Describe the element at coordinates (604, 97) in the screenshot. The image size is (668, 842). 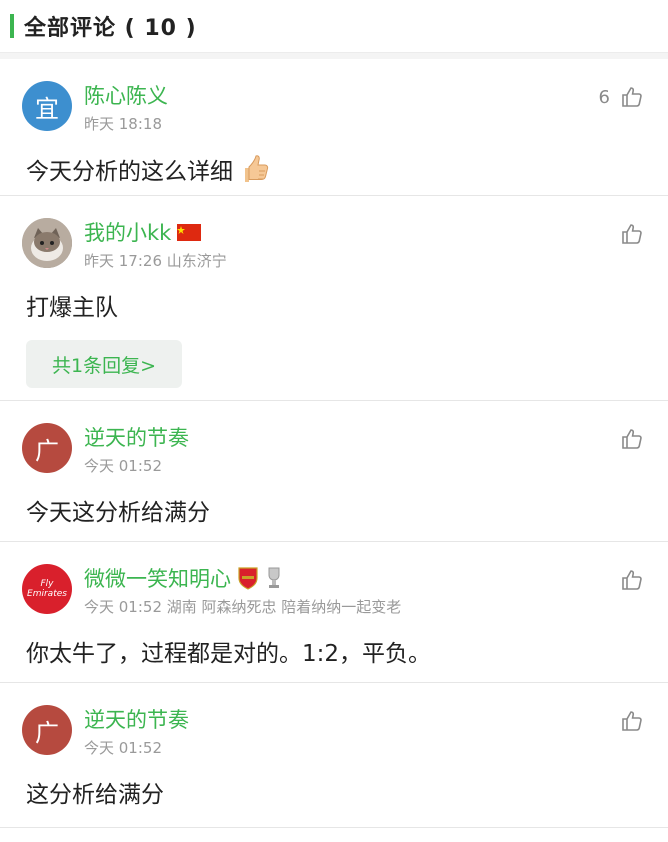
I see `like-count: 6` at that location.